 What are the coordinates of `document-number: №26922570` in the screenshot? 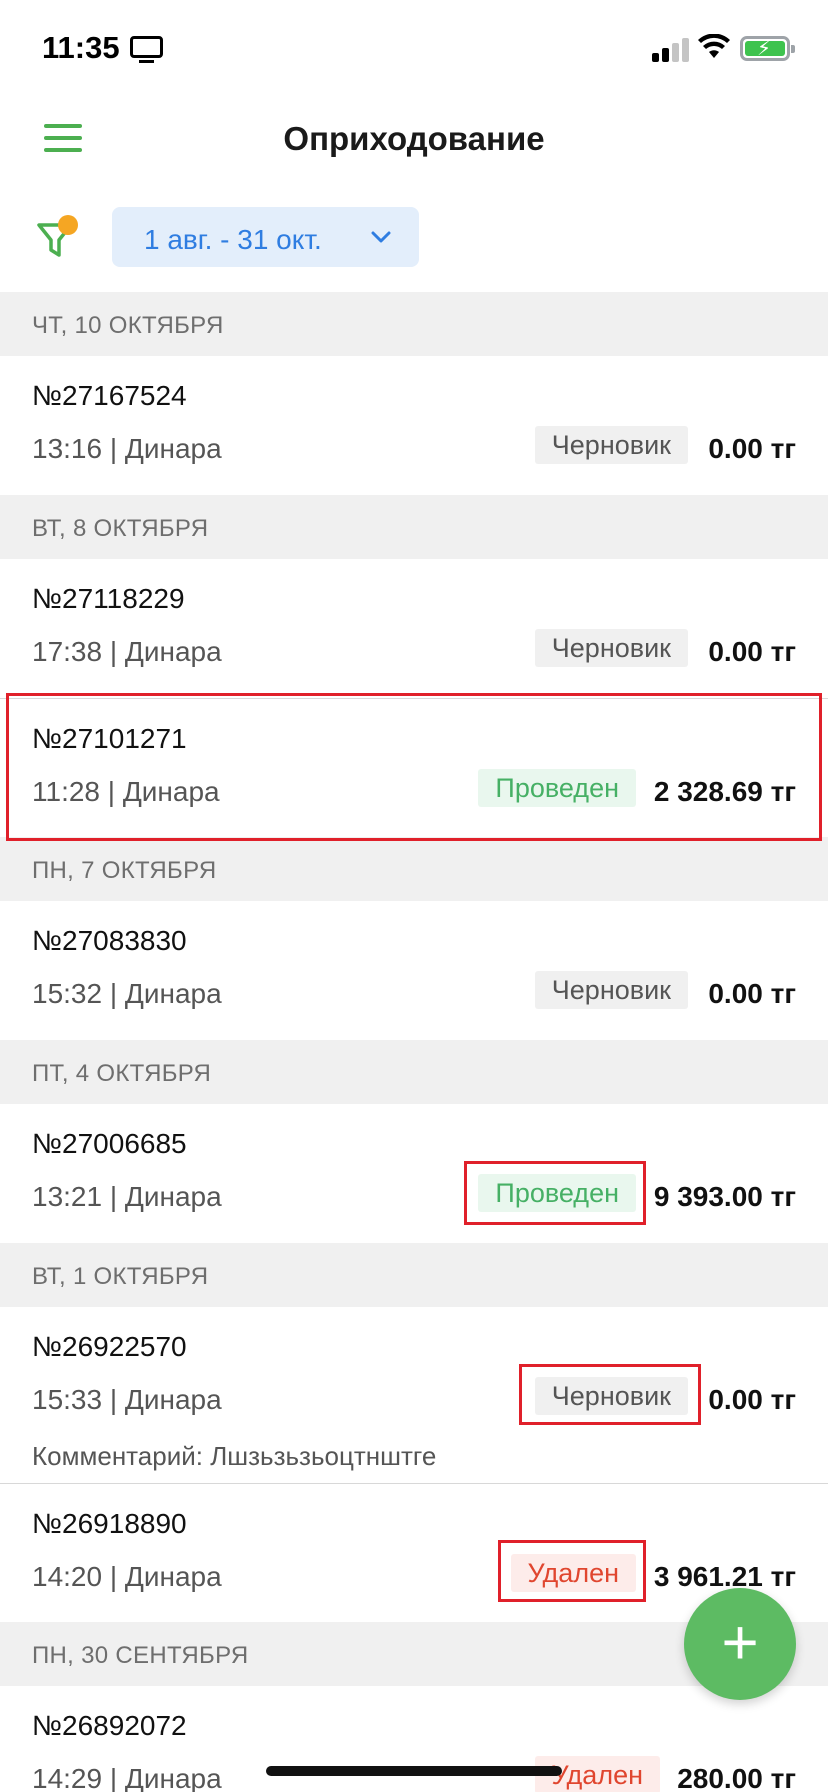 It's located at (109, 1346).